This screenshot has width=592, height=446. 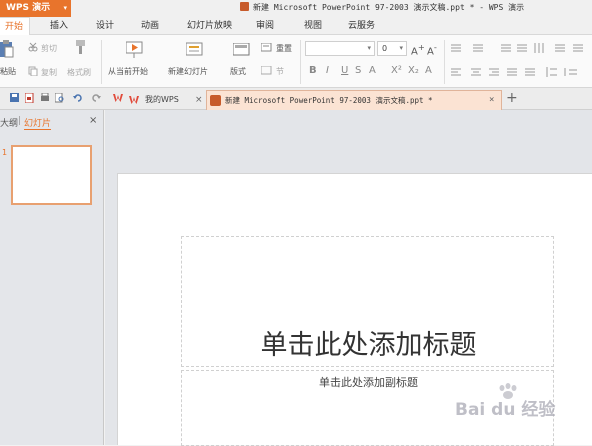 I want to click on section-button: 节, so click(x=280, y=71).